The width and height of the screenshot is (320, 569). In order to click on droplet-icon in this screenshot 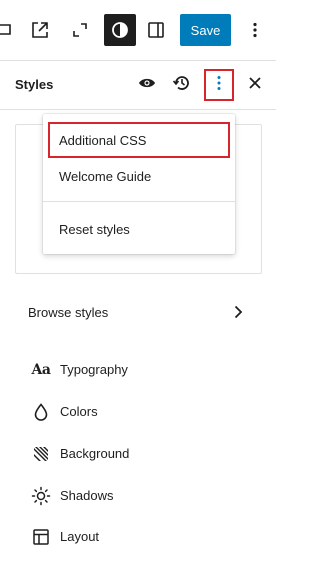, I will do `click(41, 412)`.